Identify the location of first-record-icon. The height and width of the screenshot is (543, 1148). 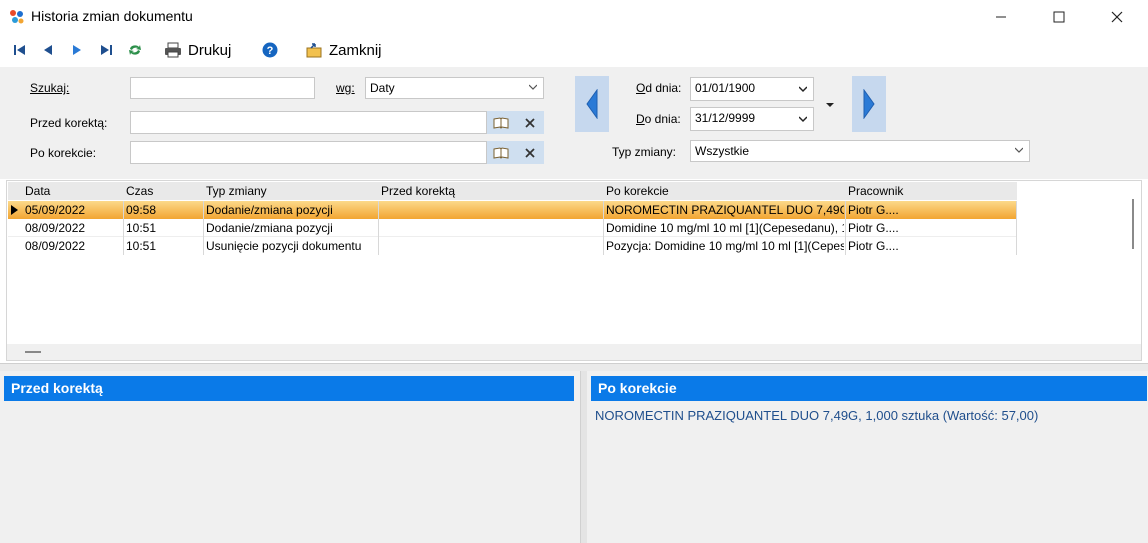
(19, 50).